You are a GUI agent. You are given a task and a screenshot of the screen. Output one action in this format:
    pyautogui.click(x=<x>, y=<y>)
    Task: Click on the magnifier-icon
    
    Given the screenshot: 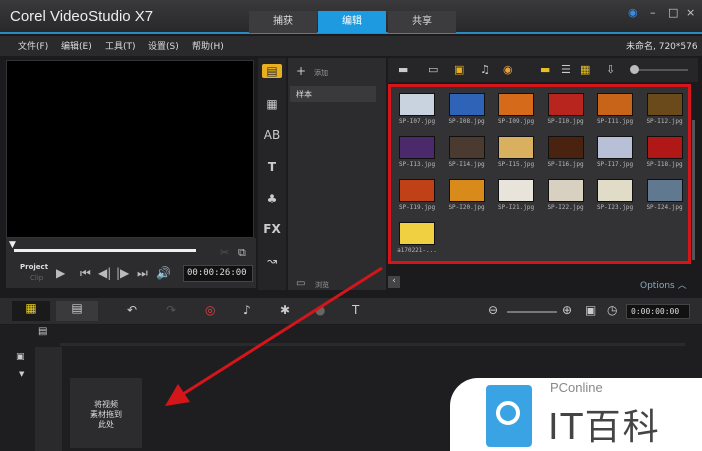 What is the action you would take?
    pyautogui.click(x=509, y=416)
    